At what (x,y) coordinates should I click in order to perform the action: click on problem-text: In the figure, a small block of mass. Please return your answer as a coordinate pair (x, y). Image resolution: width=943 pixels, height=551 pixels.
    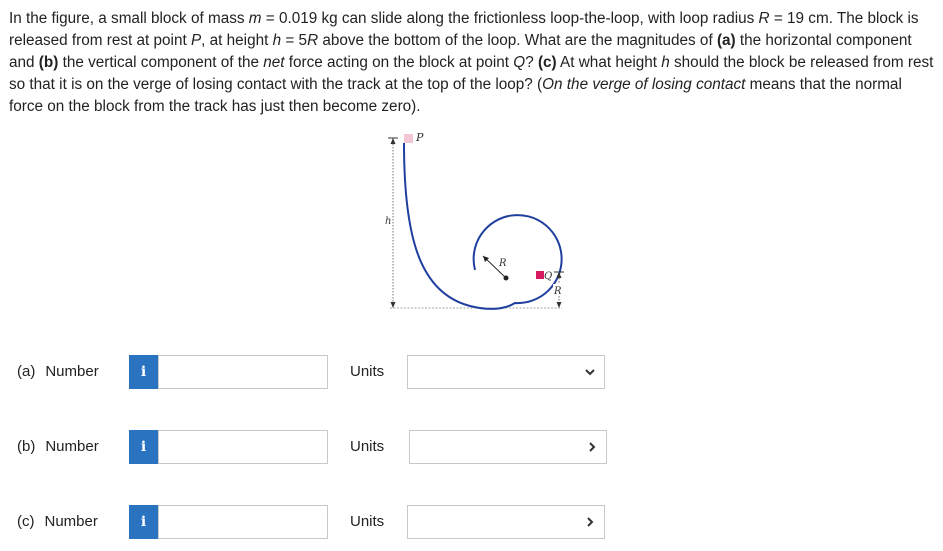
    Looking at the image, I should click on (129, 18).